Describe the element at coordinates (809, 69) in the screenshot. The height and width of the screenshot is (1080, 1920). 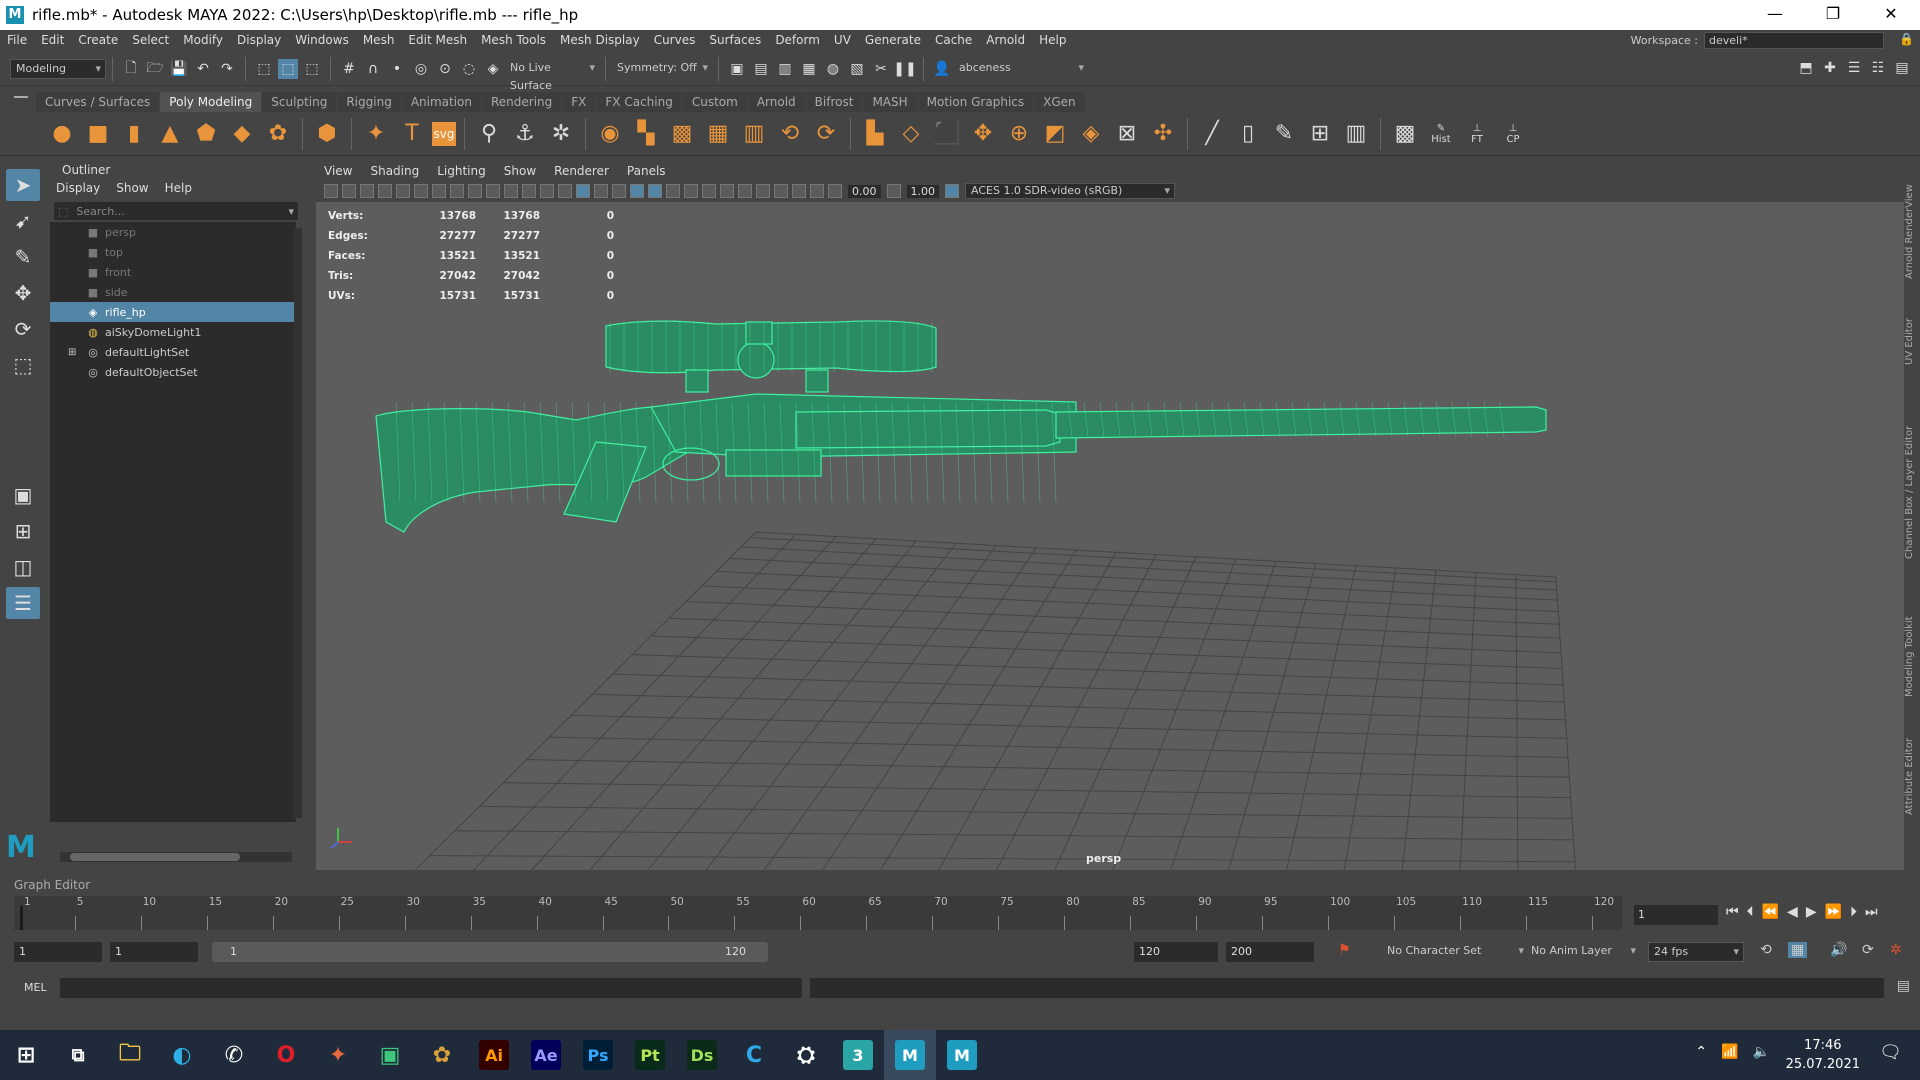
I see `render-settings-icon: ▦` at that location.